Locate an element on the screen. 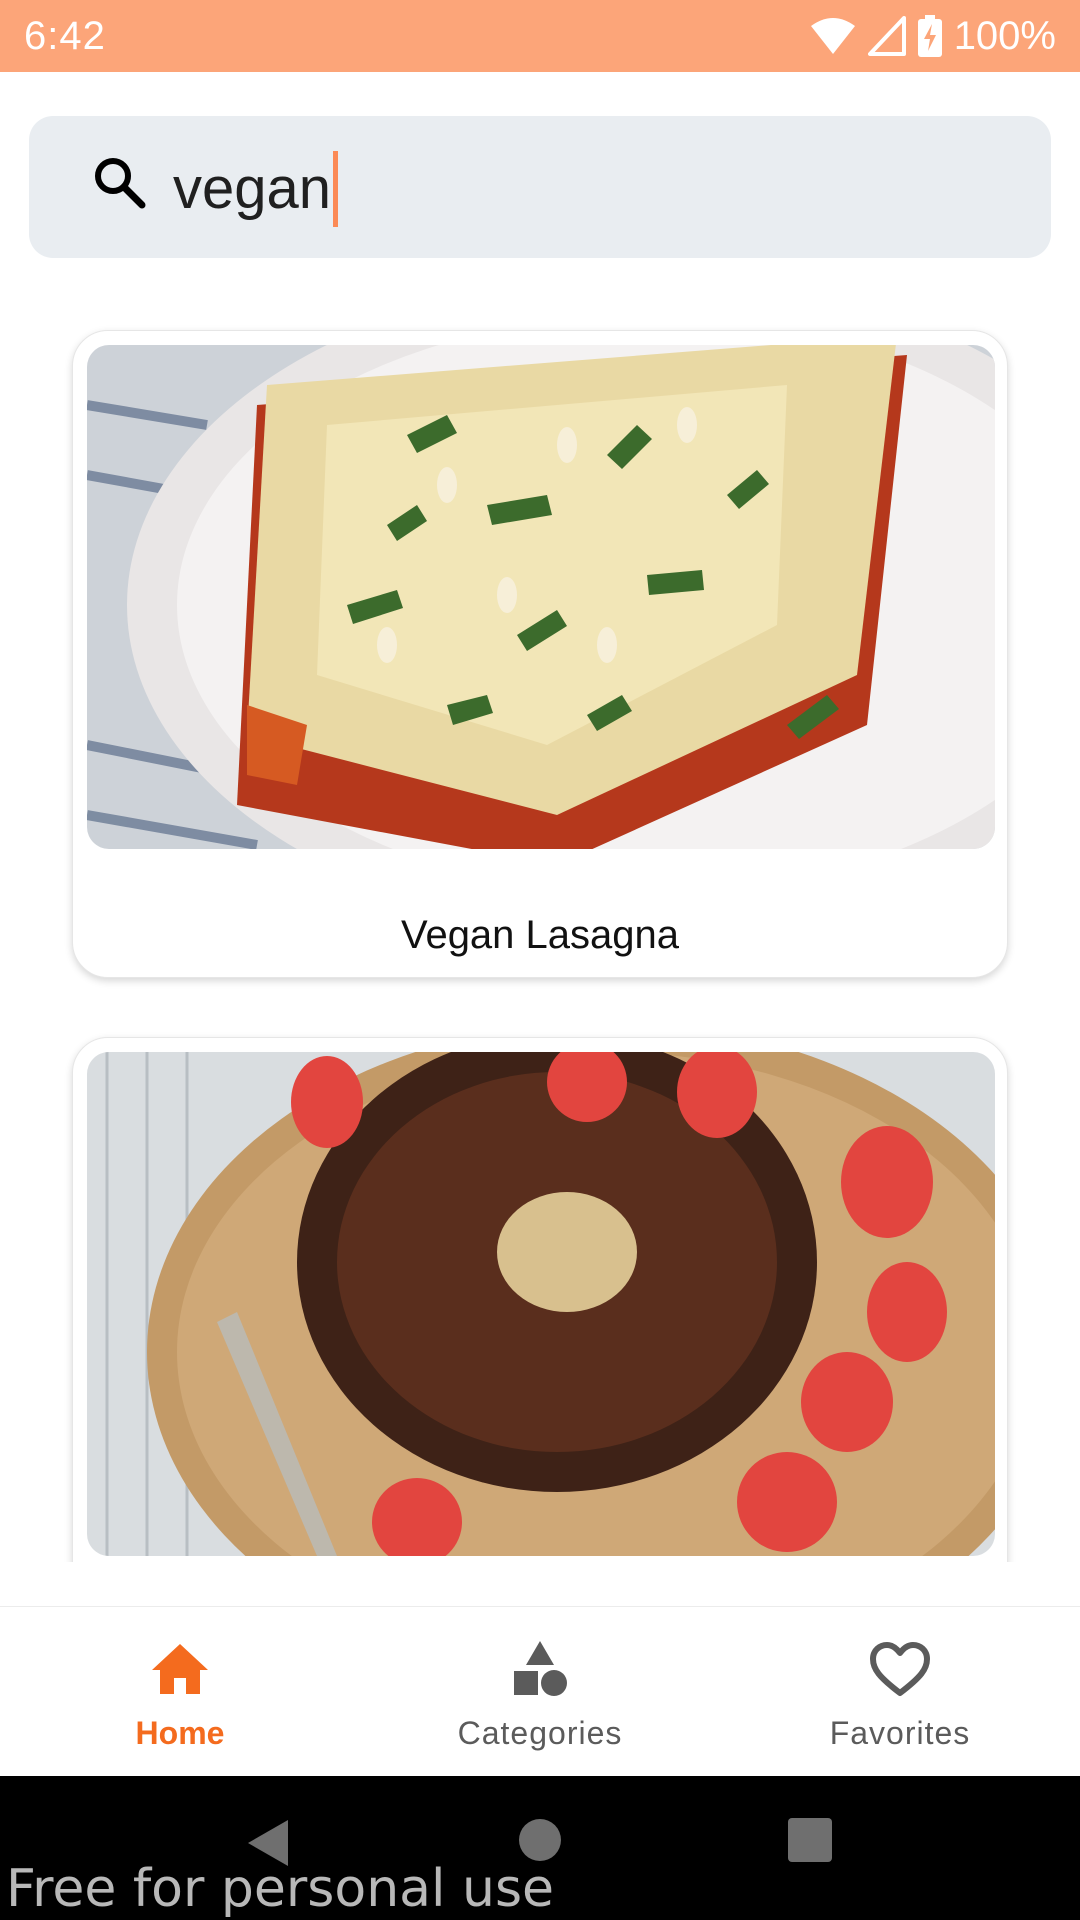 The width and height of the screenshot is (1080, 1920). heart-outline-icon is located at coordinates (900, 1669).